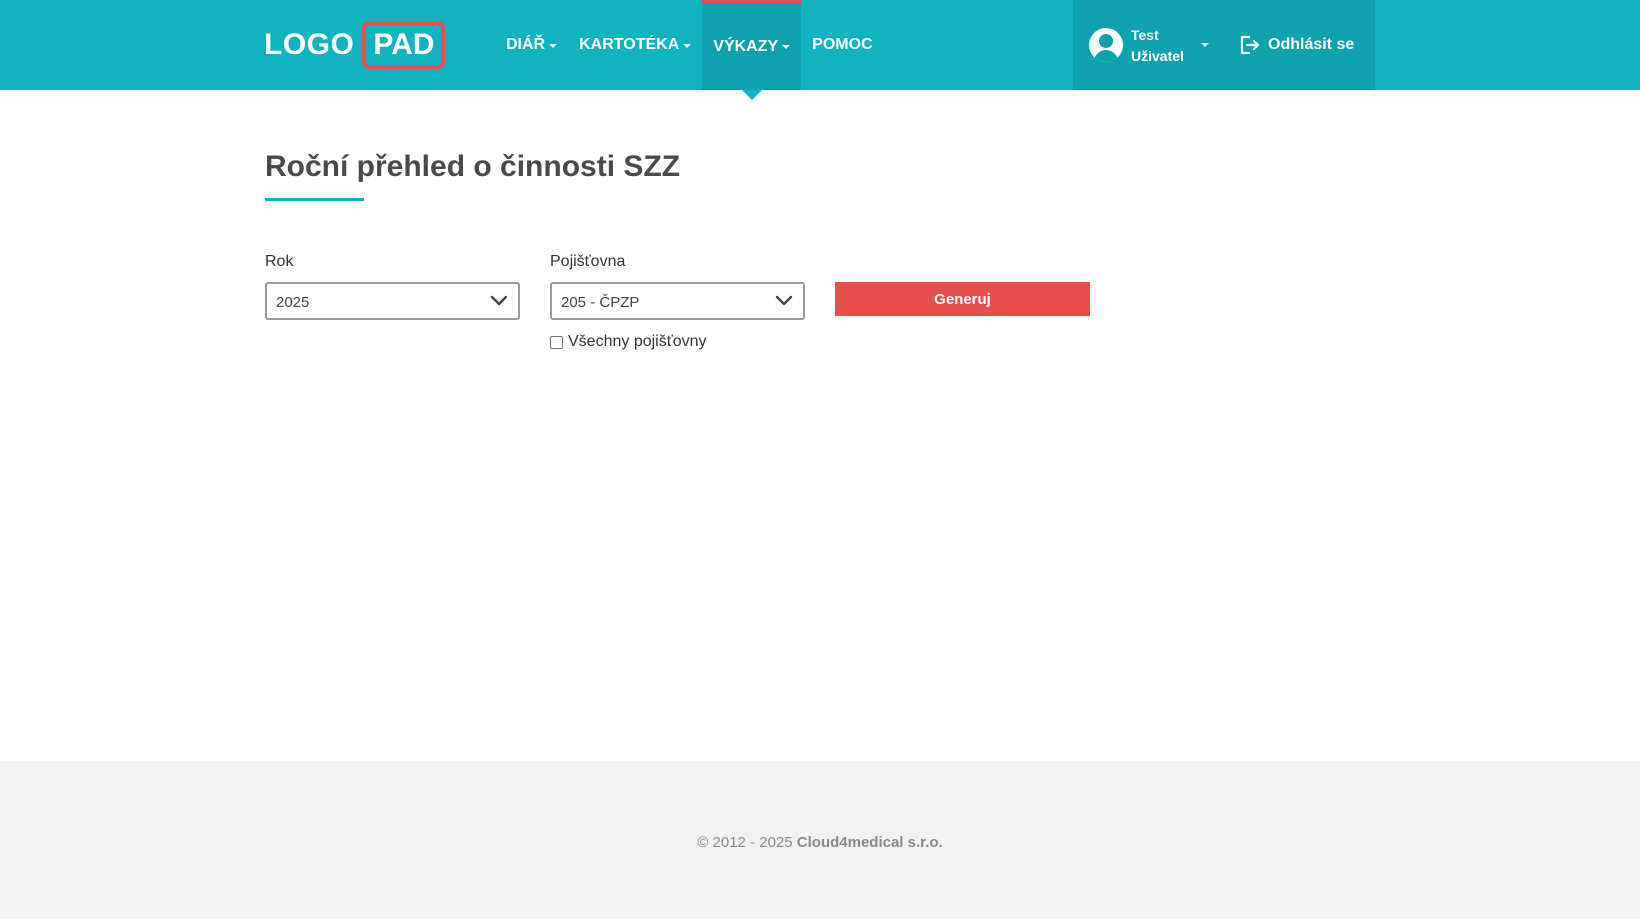  I want to click on logo-text-logo: LOGO, so click(309, 44).